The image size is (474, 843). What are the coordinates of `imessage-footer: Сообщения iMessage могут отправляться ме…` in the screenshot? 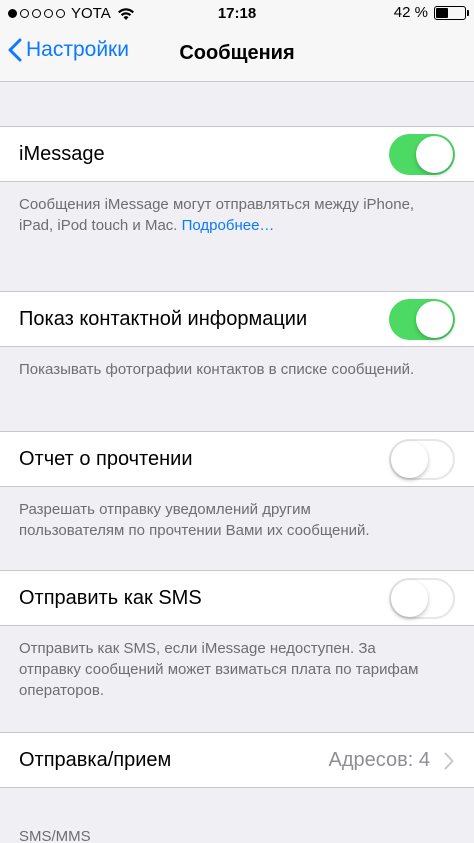 It's located at (219, 215).